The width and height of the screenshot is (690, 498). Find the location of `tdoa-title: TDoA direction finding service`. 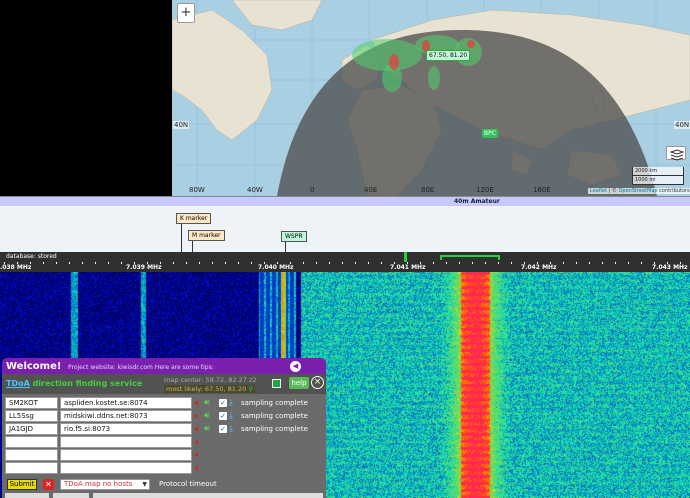

tdoa-title: TDoA direction finding service is located at coordinates (74, 383).